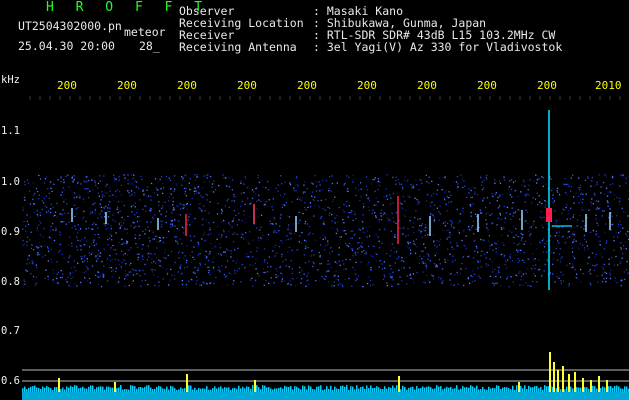 Image resolution: width=629 pixels, height=400 pixels. What do you see at coordinates (325, 376) in the screenshot?
I see `signal-strength-trace` at bounding box center [325, 376].